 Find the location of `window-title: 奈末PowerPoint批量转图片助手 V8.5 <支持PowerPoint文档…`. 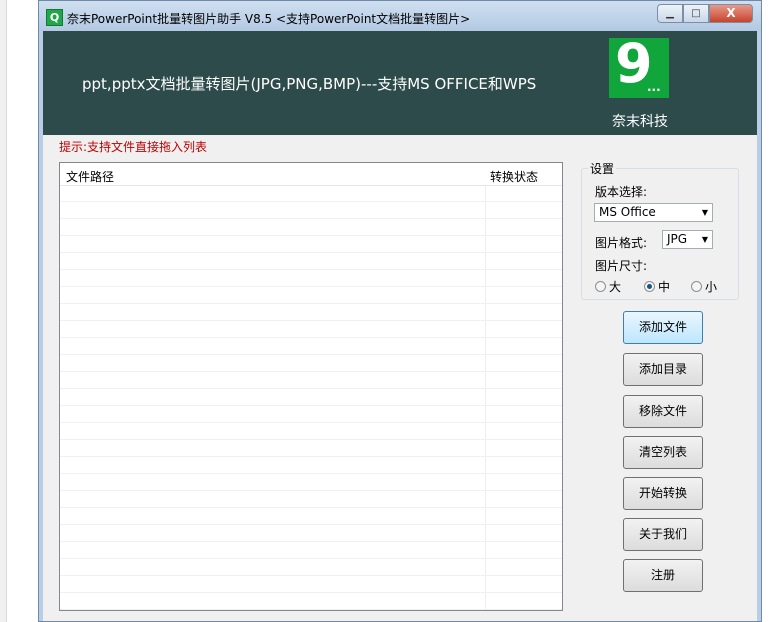

window-title: 奈末PowerPoint批量转图片助手 V8.5 <支持PowerPoint文档… is located at coordinates (269, 19).